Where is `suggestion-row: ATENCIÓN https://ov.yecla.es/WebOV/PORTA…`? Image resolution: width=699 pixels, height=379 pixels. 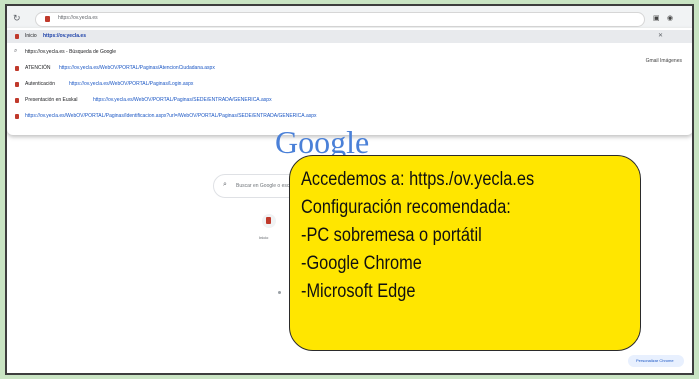
suggestion-row: ATENCIÓN https://ov.yecla.es/WebOV/PORTA… is located at coordinates (349, 68).